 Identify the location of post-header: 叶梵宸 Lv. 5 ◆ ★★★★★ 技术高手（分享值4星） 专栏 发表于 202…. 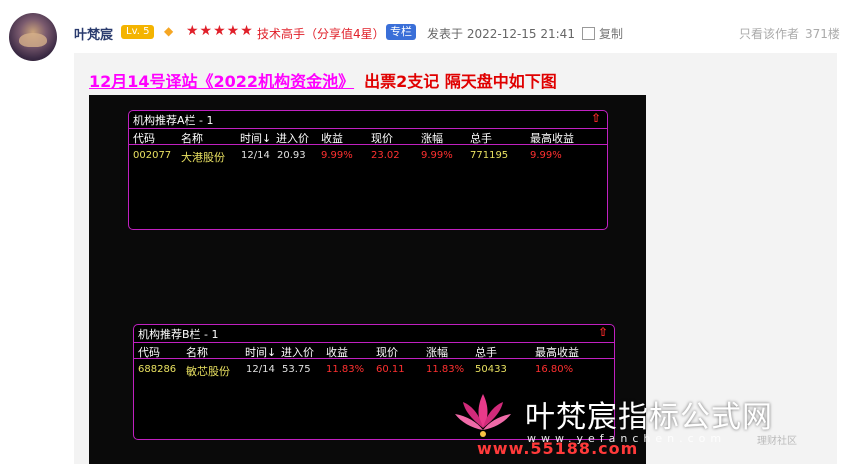
(425, 30).